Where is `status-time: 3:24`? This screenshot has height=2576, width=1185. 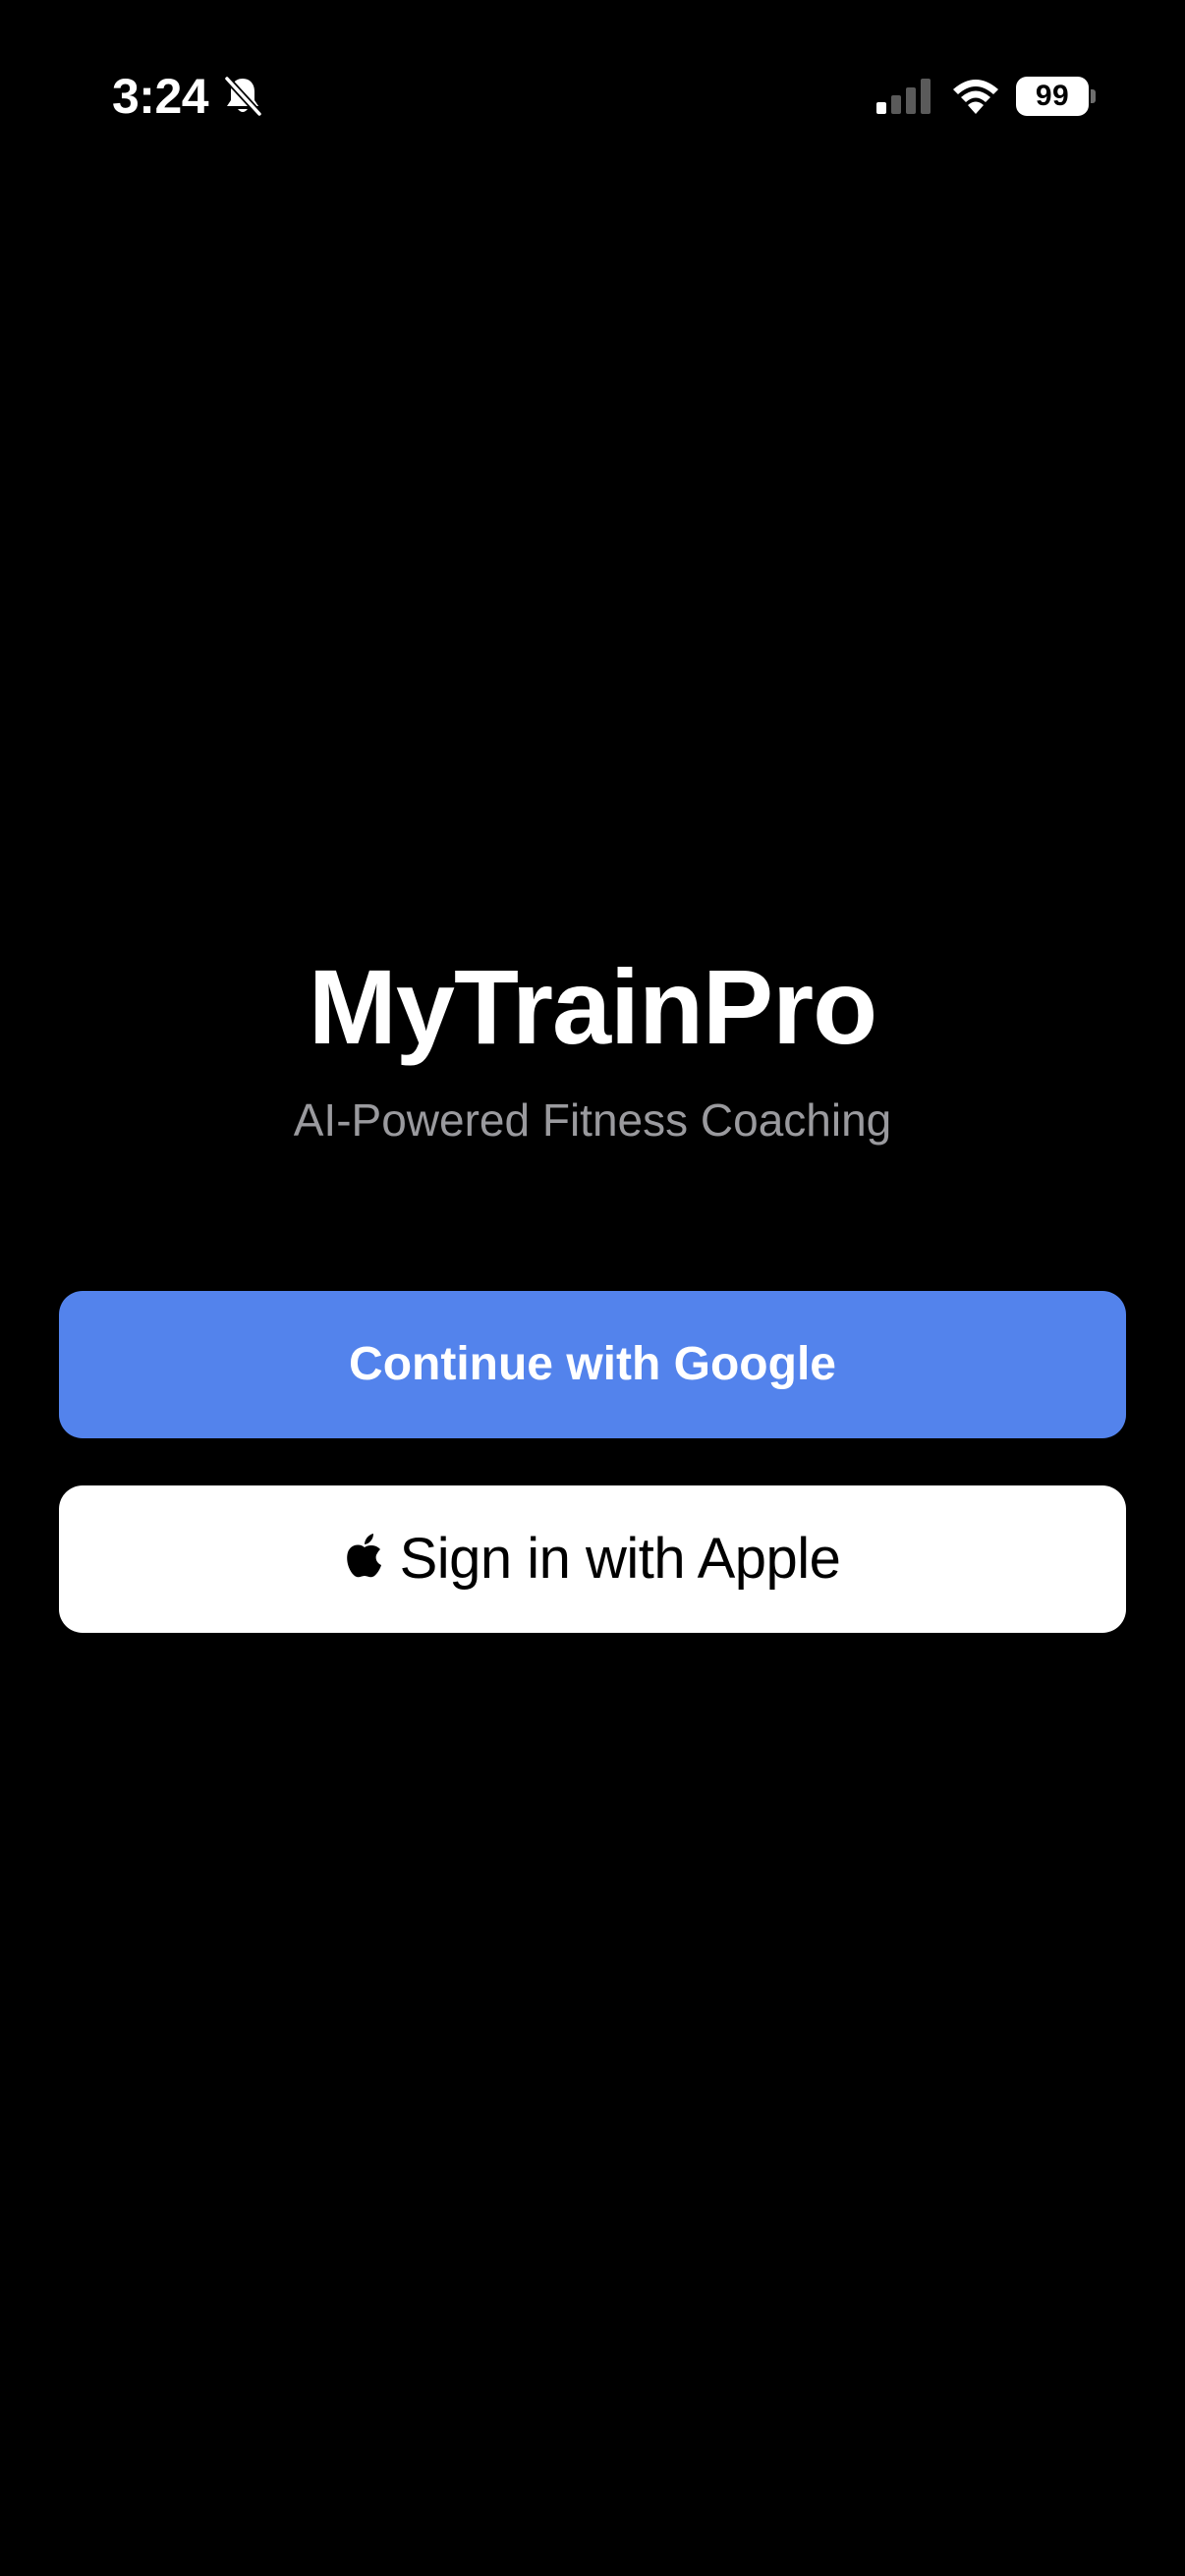
status-time: 3:24 is located at coordinates (161, 96).